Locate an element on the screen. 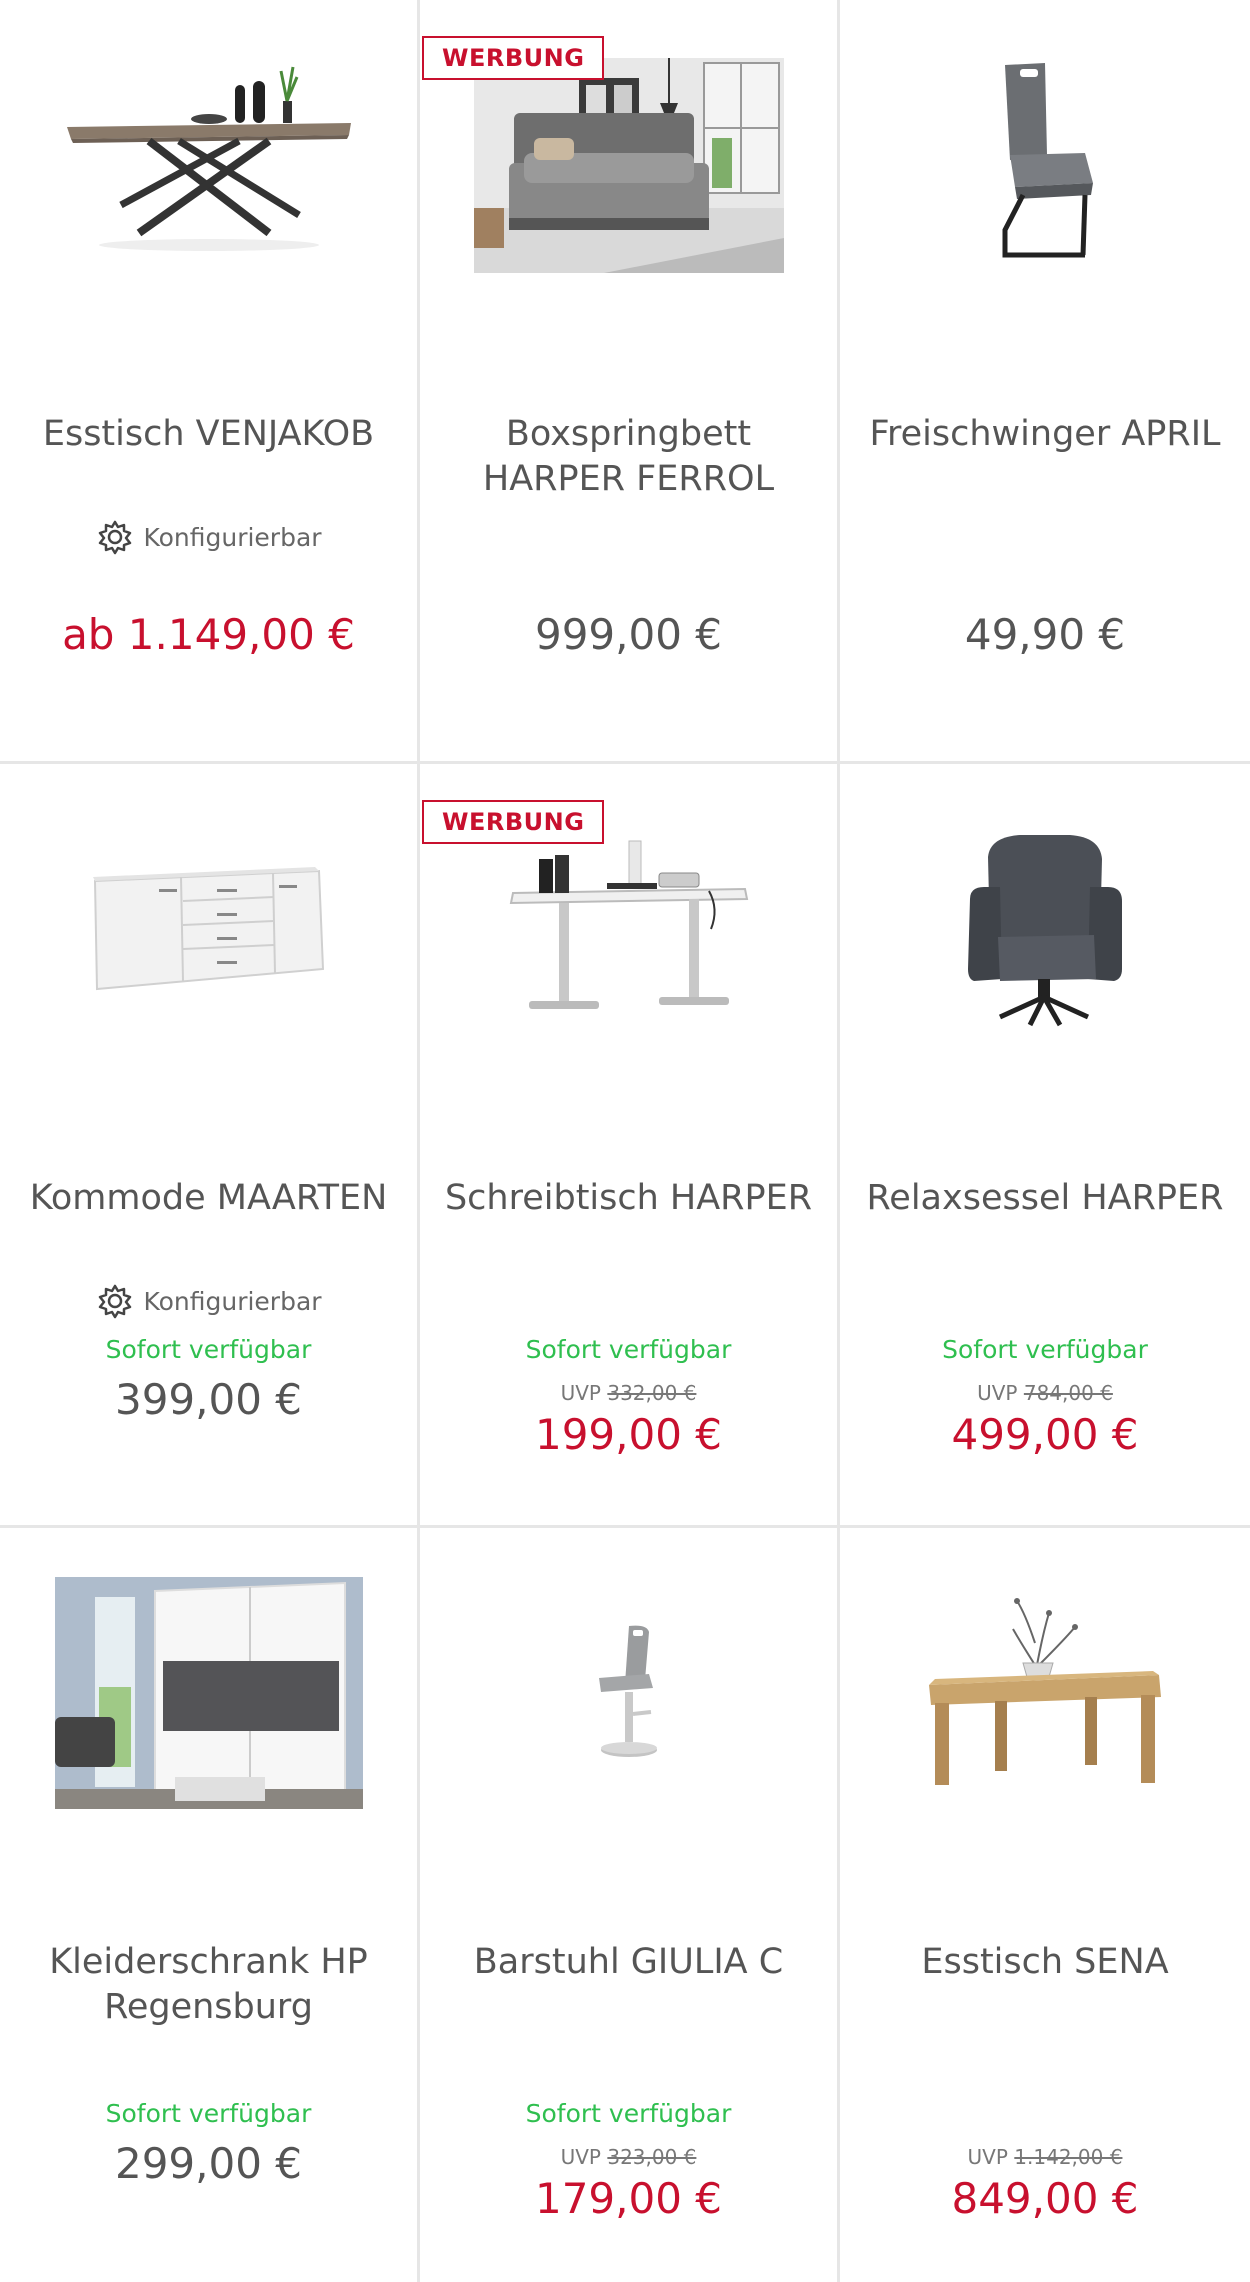 This screenshot has width=1250, height=2282. uvp-label: UVP 332,00 € is located at coordinates (628, 1393).